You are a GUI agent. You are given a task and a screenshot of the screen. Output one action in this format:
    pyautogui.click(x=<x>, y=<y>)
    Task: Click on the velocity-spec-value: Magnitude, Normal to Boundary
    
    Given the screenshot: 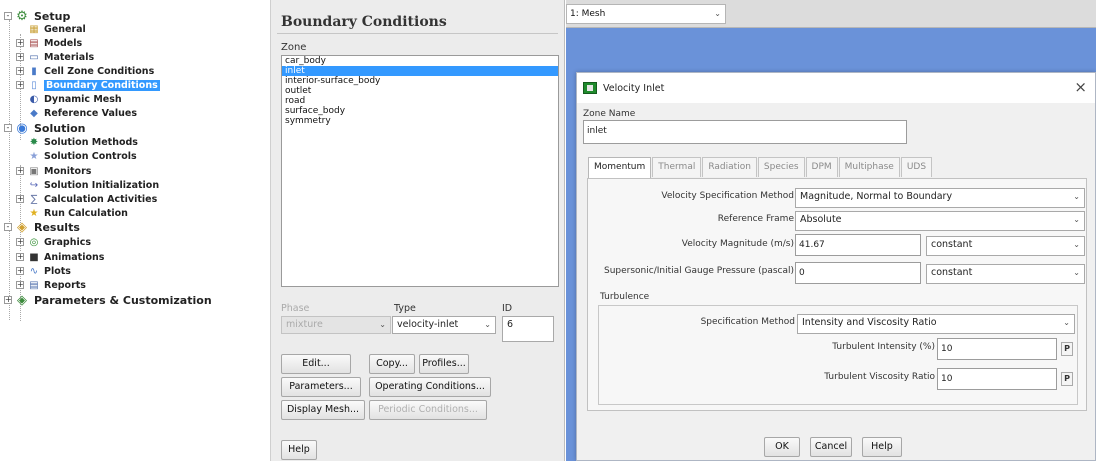 What is the action you would take?
    pyautogui.click(x=876, y=196)
    